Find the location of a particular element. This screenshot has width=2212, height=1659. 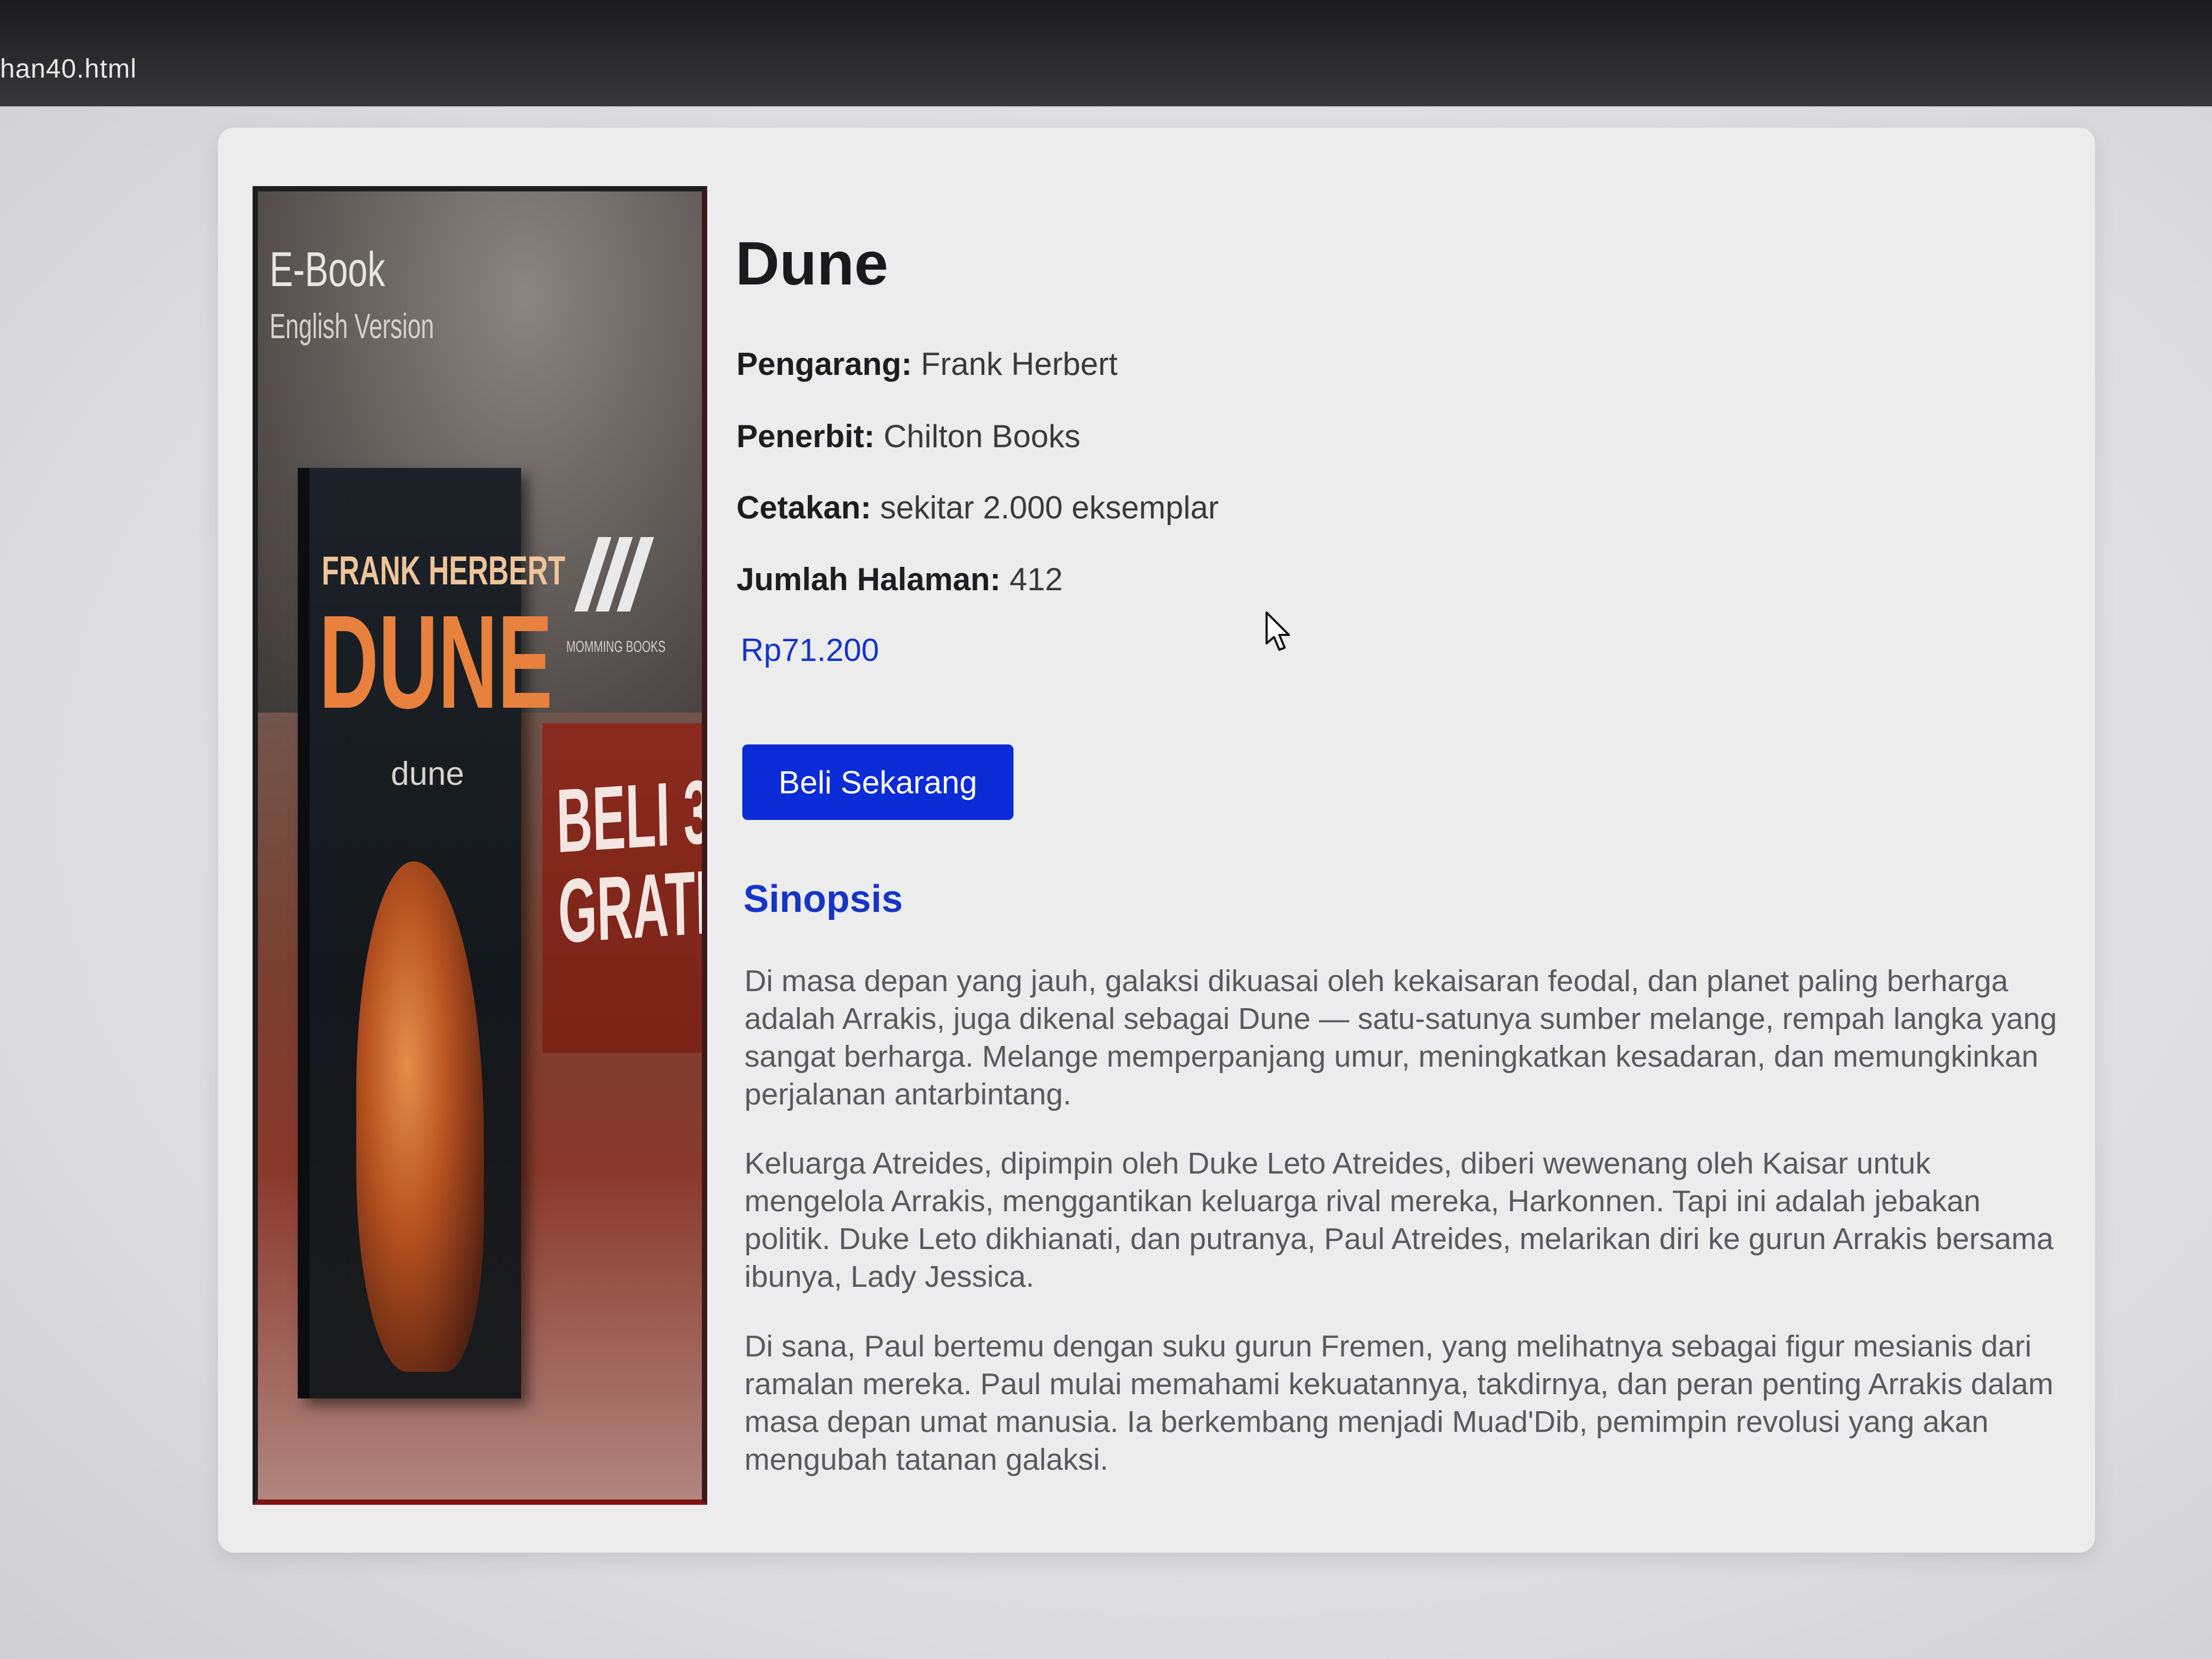

book-title: Dune is located at coordinates (812, 264).